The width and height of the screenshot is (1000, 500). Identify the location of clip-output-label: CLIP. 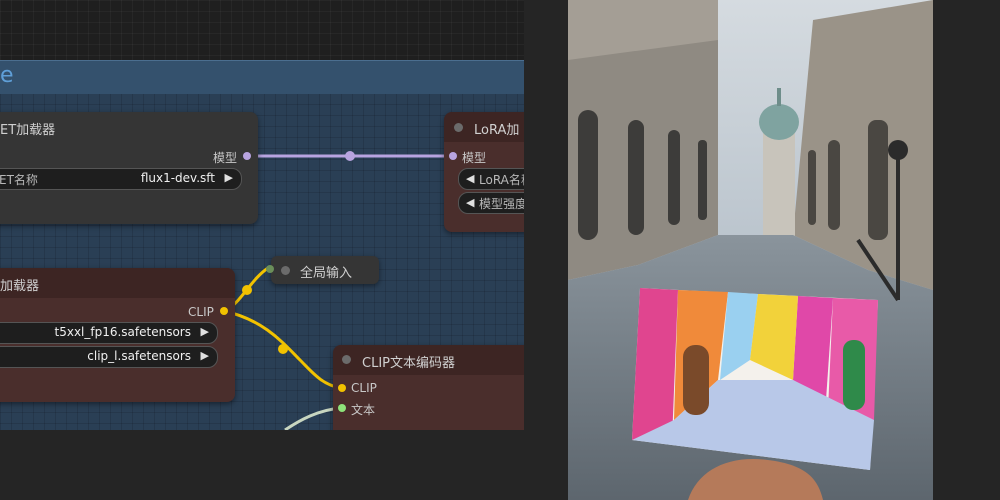
(201, 312).